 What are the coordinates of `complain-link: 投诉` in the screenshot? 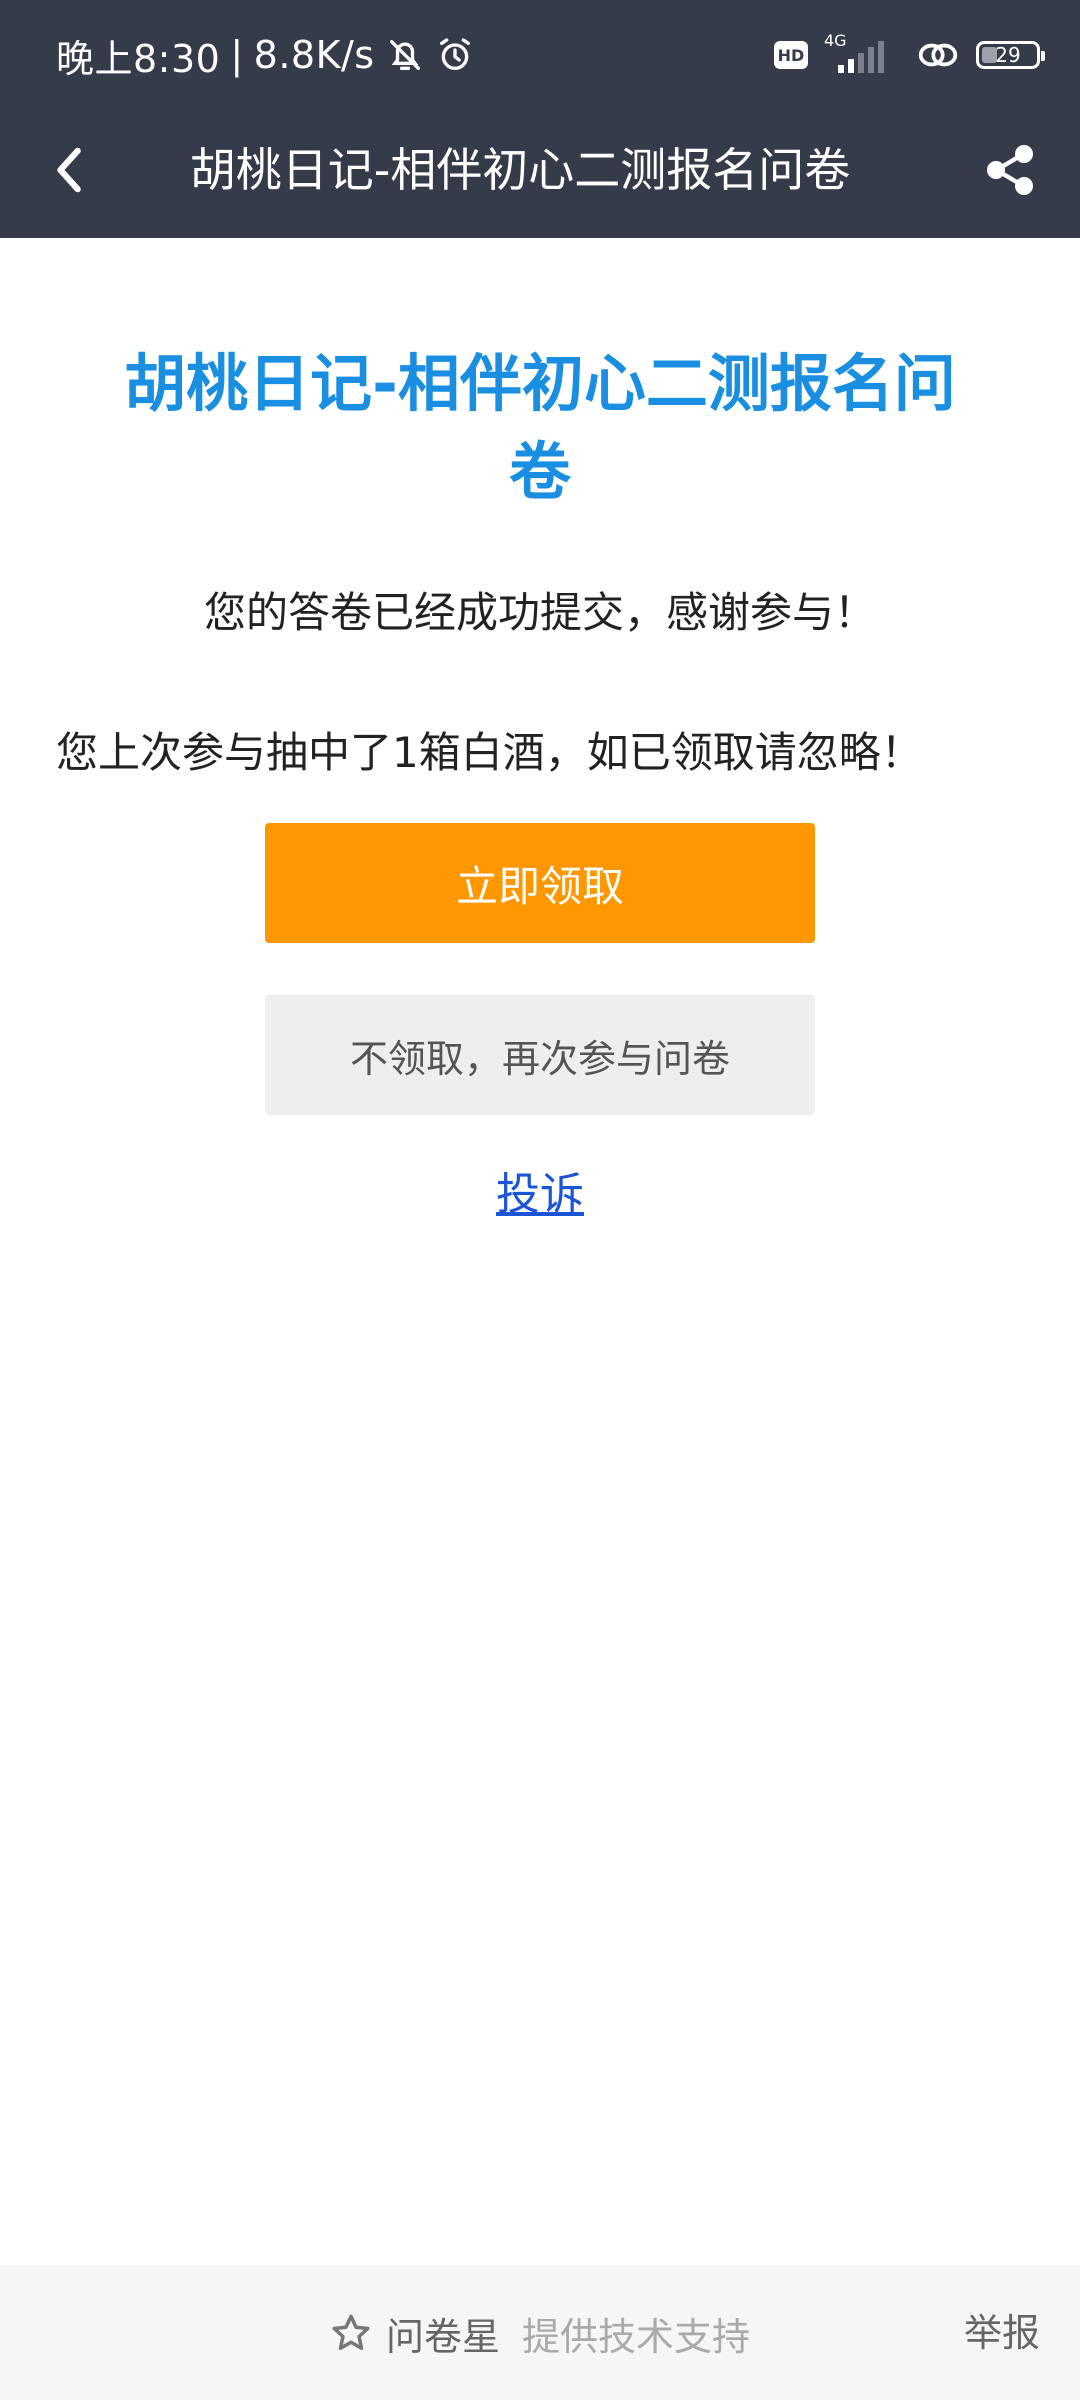 It's located at (540, 1195).